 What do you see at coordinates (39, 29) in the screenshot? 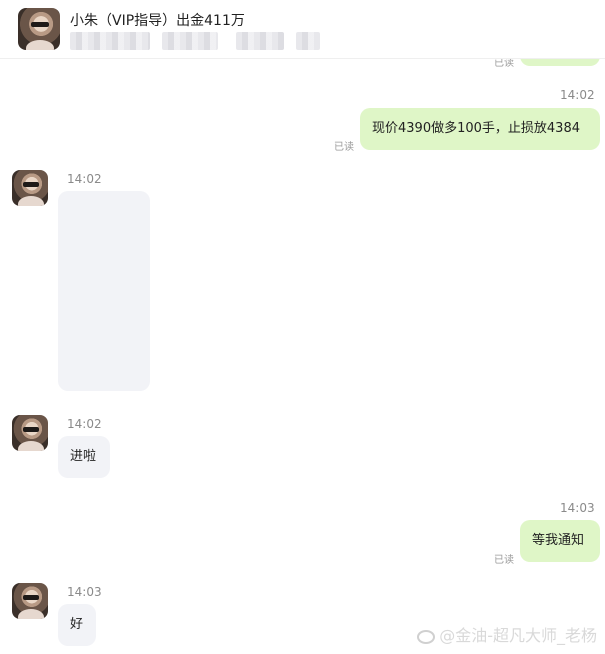
I see `contact-avatar` at bounding box center [39, 29].